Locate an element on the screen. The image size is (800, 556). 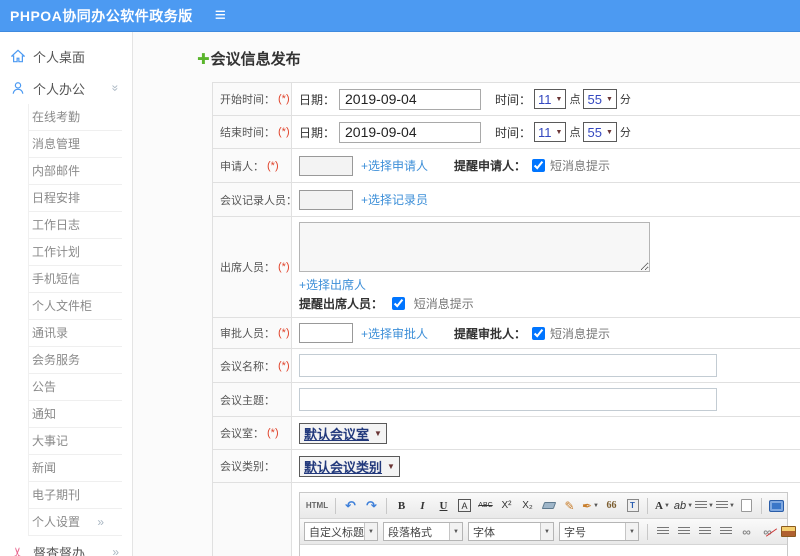
form-row-meeting-category: 会议类别： 默认会议类别 ▼ is located at coordinates (506, 466).